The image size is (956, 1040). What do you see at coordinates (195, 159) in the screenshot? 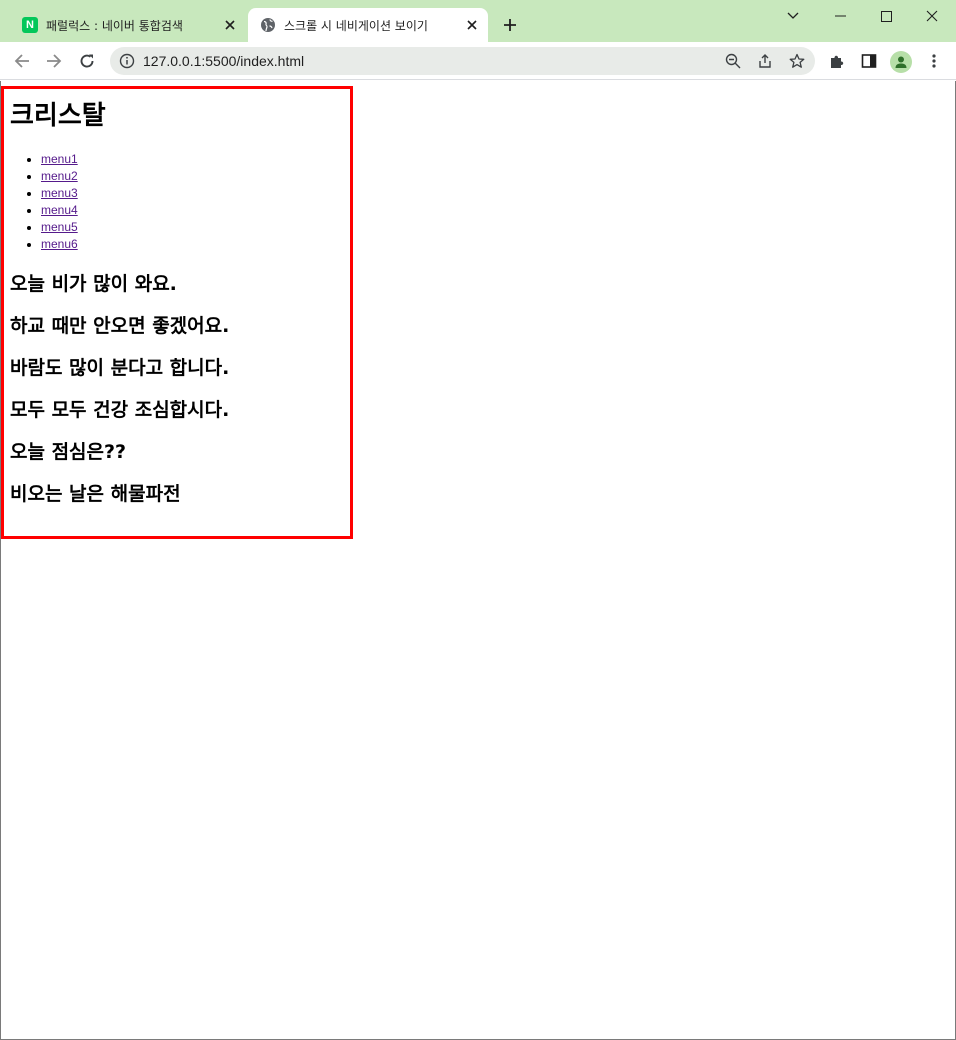
I see `list-item: menu1` at bounding box center [195, 159].